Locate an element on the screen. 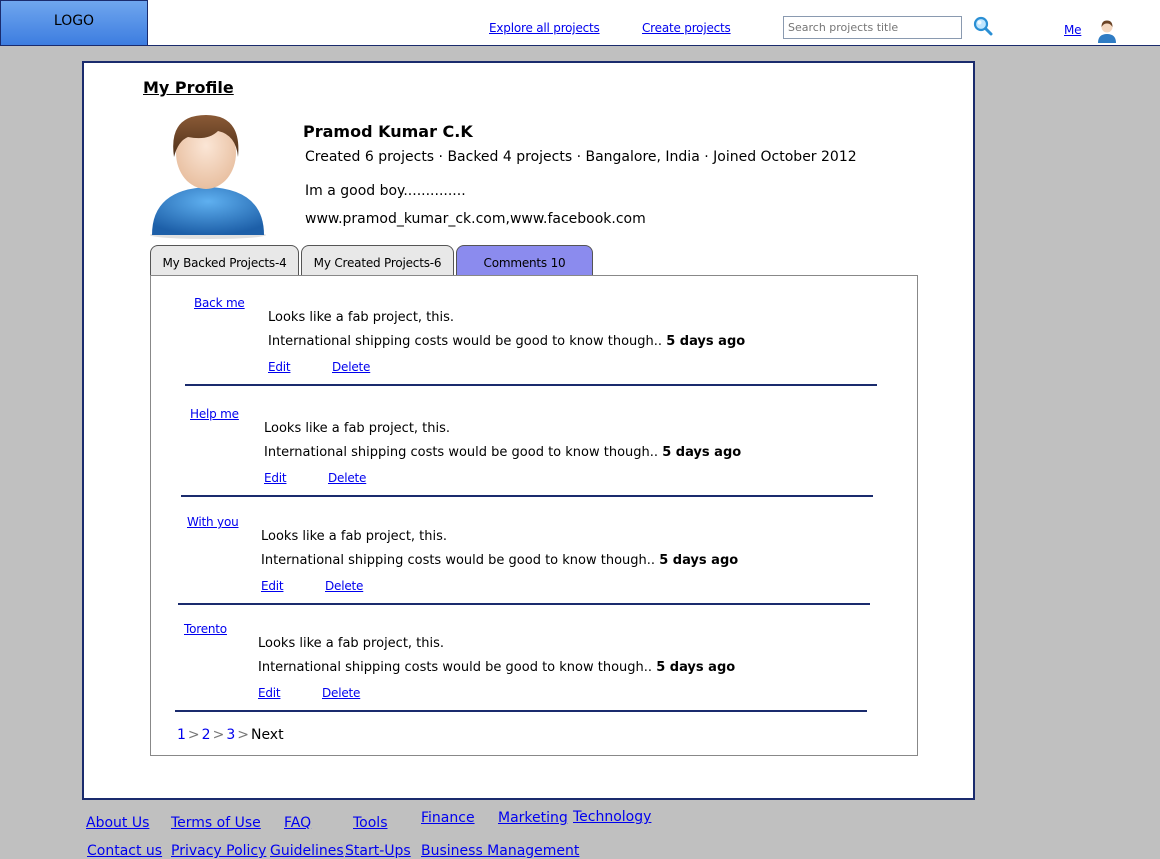 This screenshot has width=1160, height=859. footer-startups-link: Start-Ups is located at coordinates (378, 851).